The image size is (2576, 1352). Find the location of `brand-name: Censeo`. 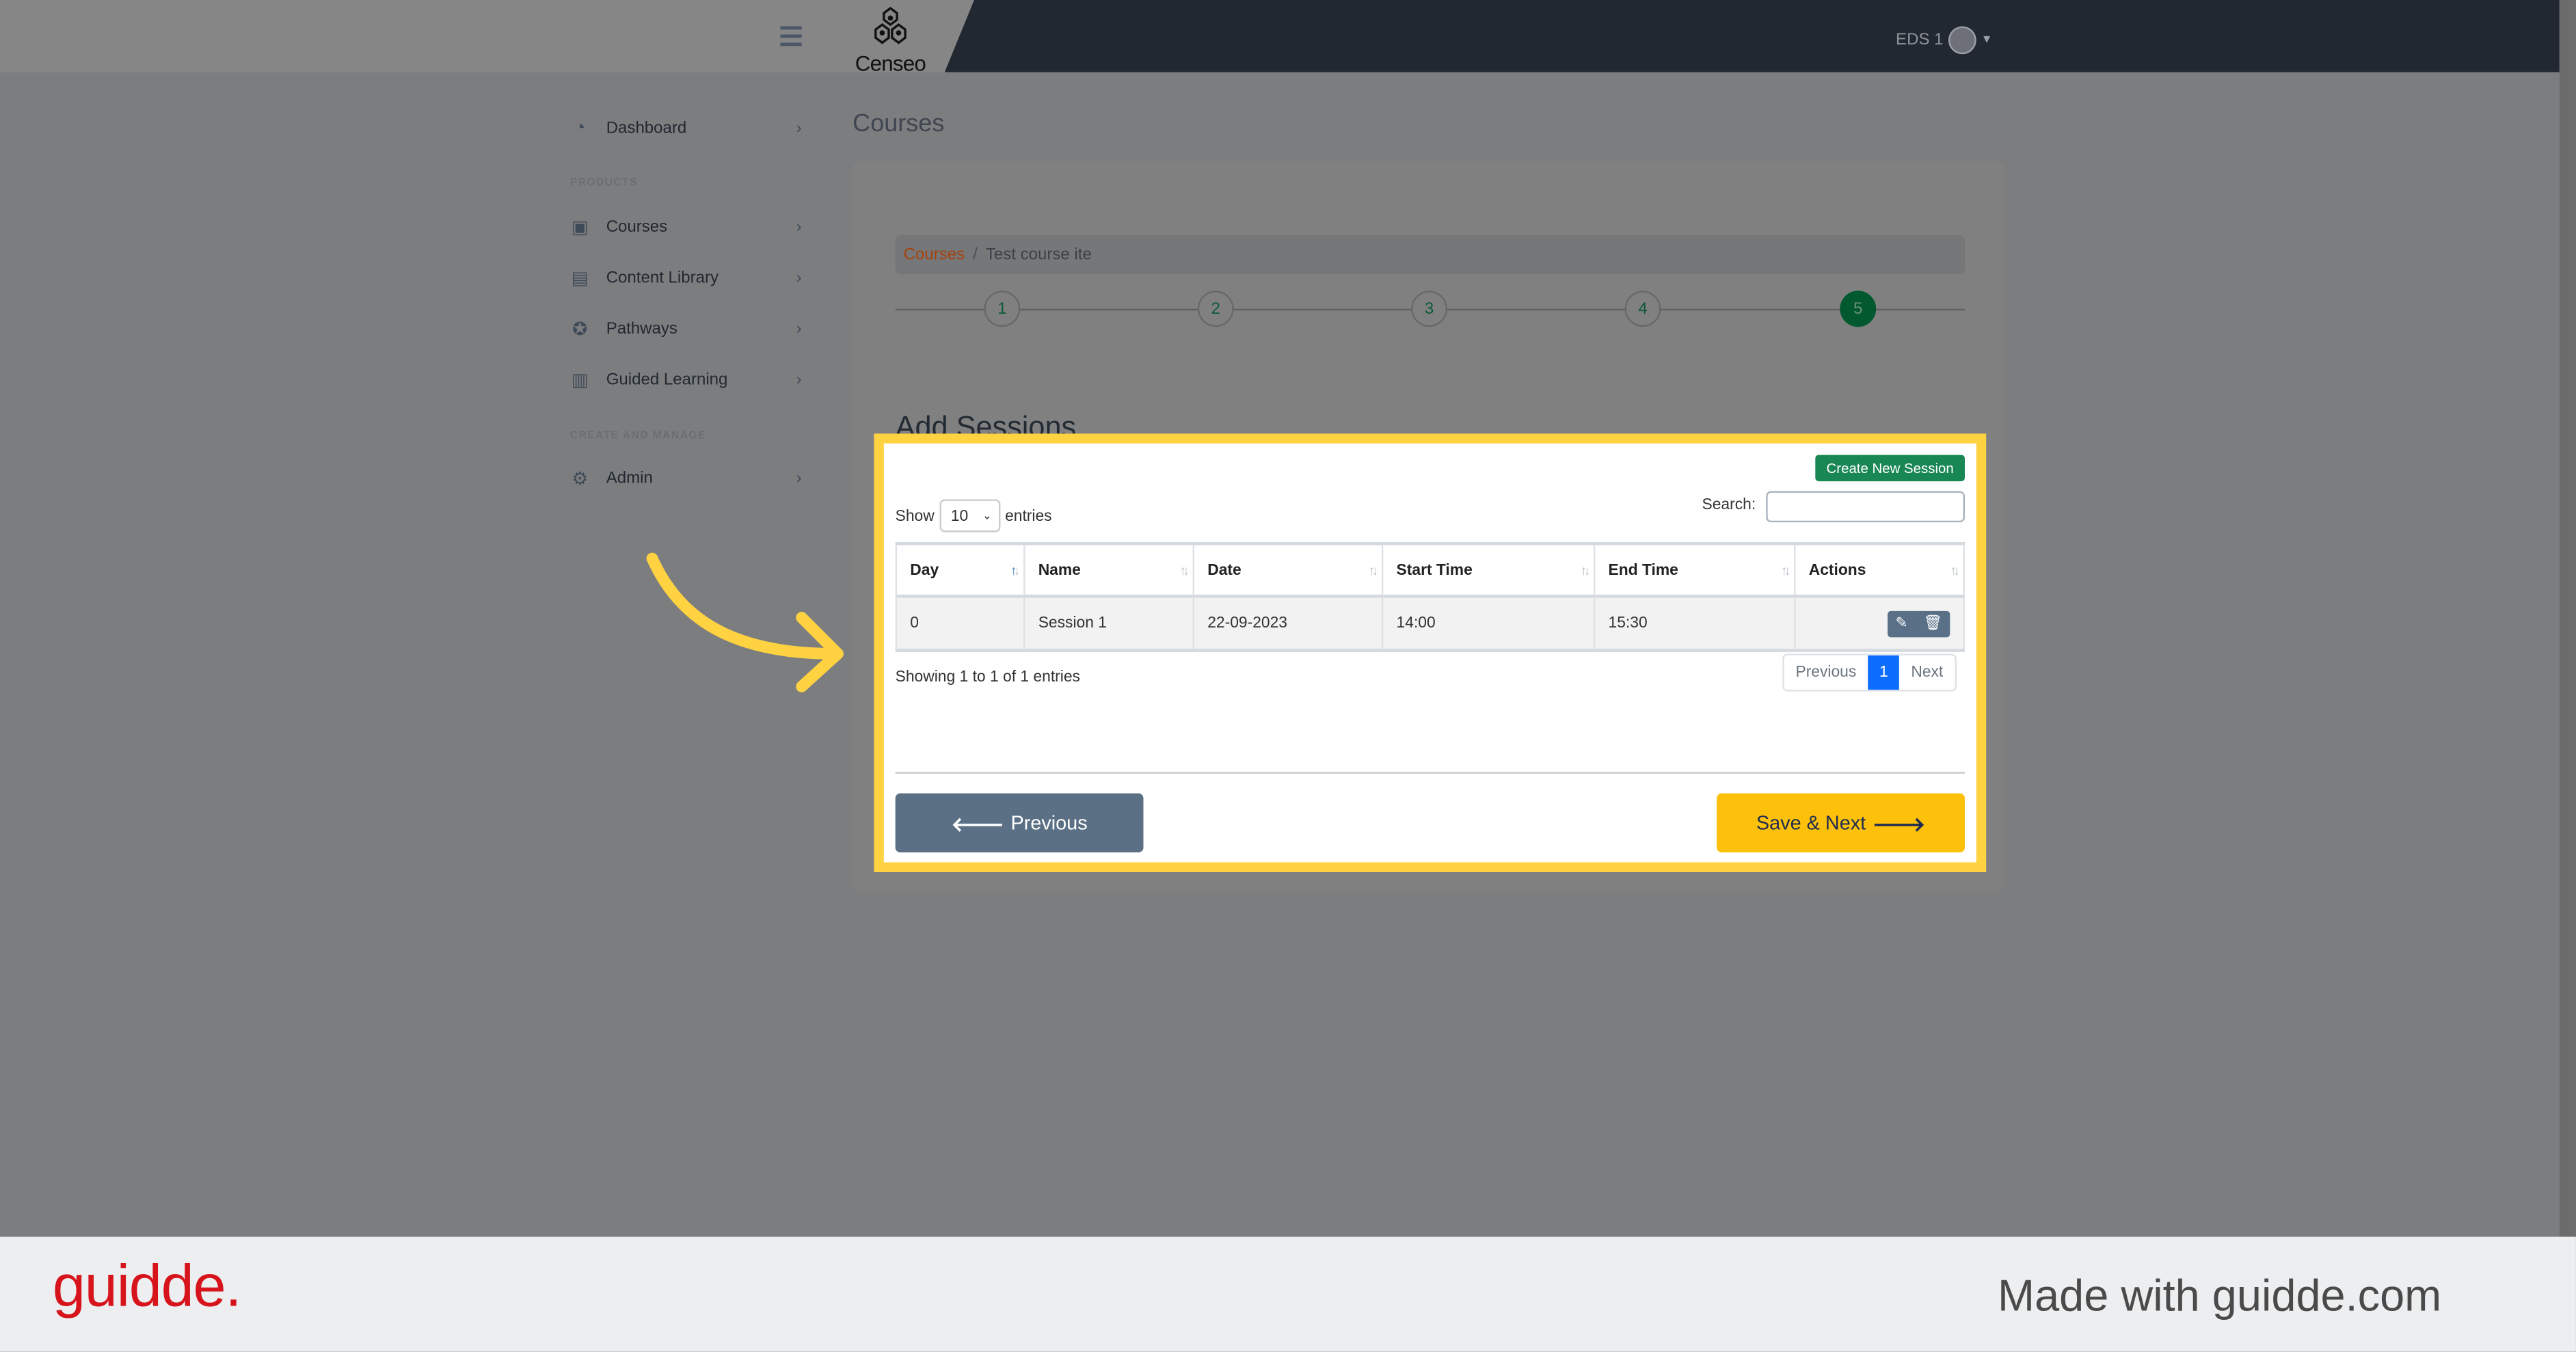

brand-name: Censeo is located at coordinates (890, 63).